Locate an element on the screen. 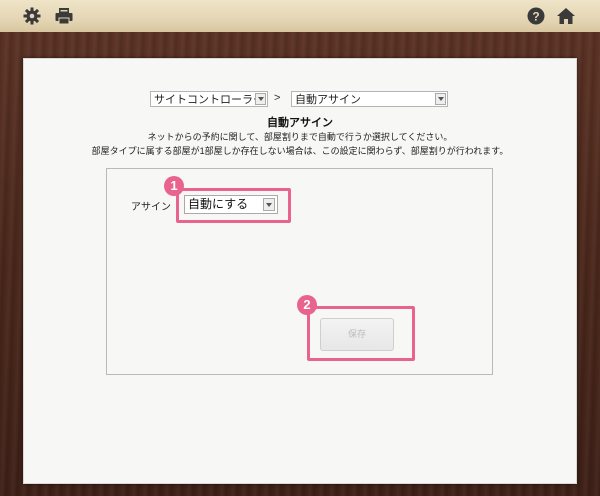  step-badge-2: 2 is located at coordinates (307, 305).